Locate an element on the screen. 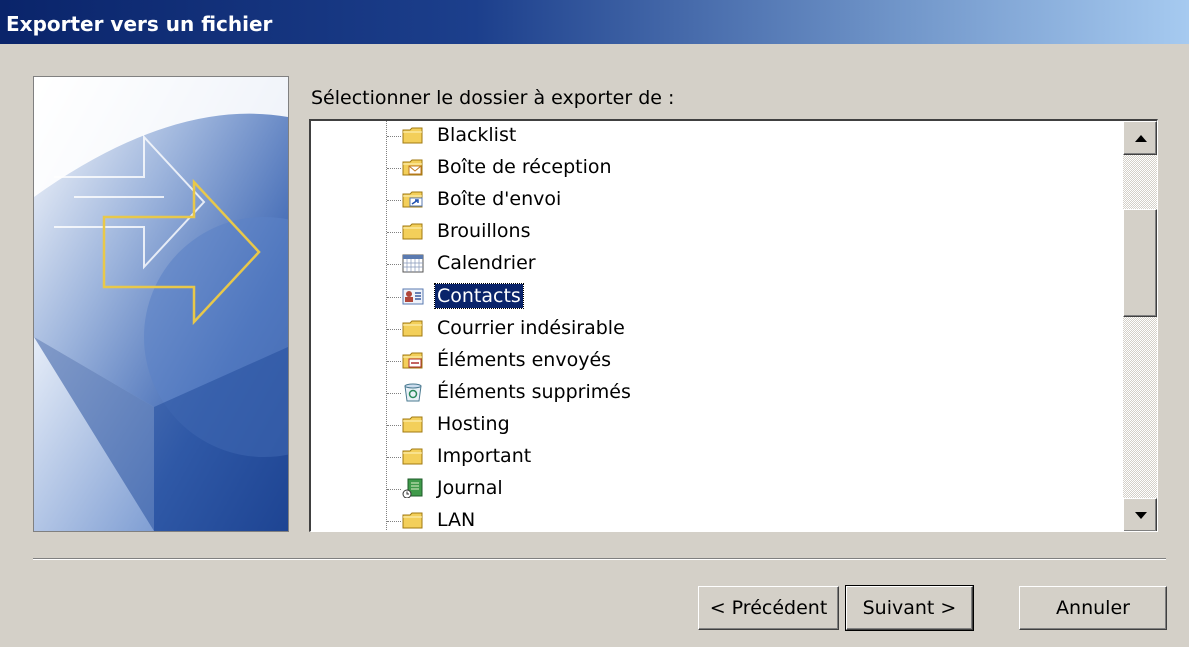 The height and width of the screenshot is (647, 1189). arrow-down-icon is located at coordinates (1141, 515).